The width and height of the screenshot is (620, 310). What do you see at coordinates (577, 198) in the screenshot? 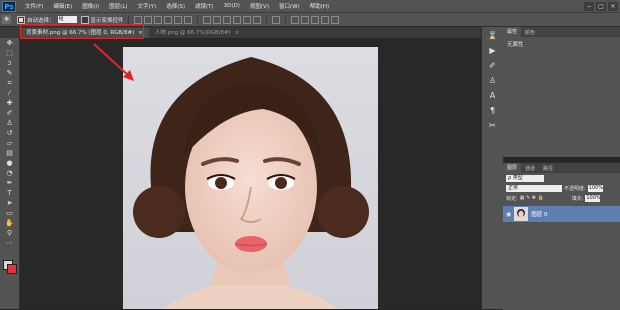
I see `fill-label: 填充:` at bounding box center [577, 198].